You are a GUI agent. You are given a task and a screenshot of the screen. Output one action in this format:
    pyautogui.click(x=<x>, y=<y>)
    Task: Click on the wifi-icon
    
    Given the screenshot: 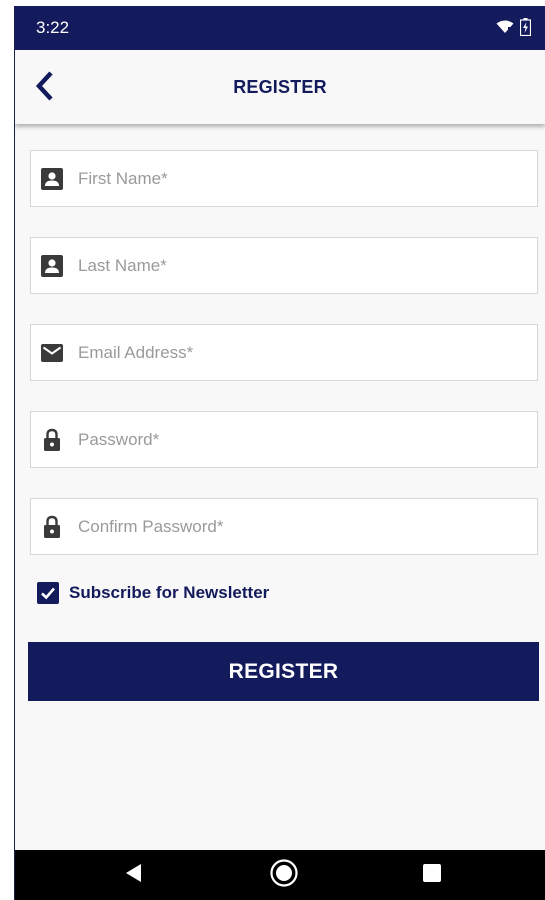 What is the action you would take?
    pyautogui.click(x=505, y=29)
    